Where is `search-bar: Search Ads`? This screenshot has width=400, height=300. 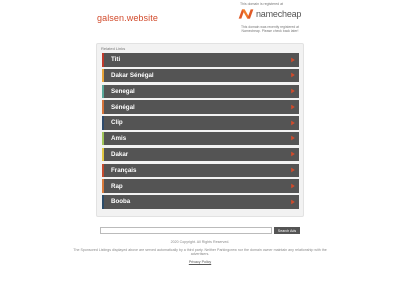
search-bar: Search Ads is located at coordinates (200, 230).